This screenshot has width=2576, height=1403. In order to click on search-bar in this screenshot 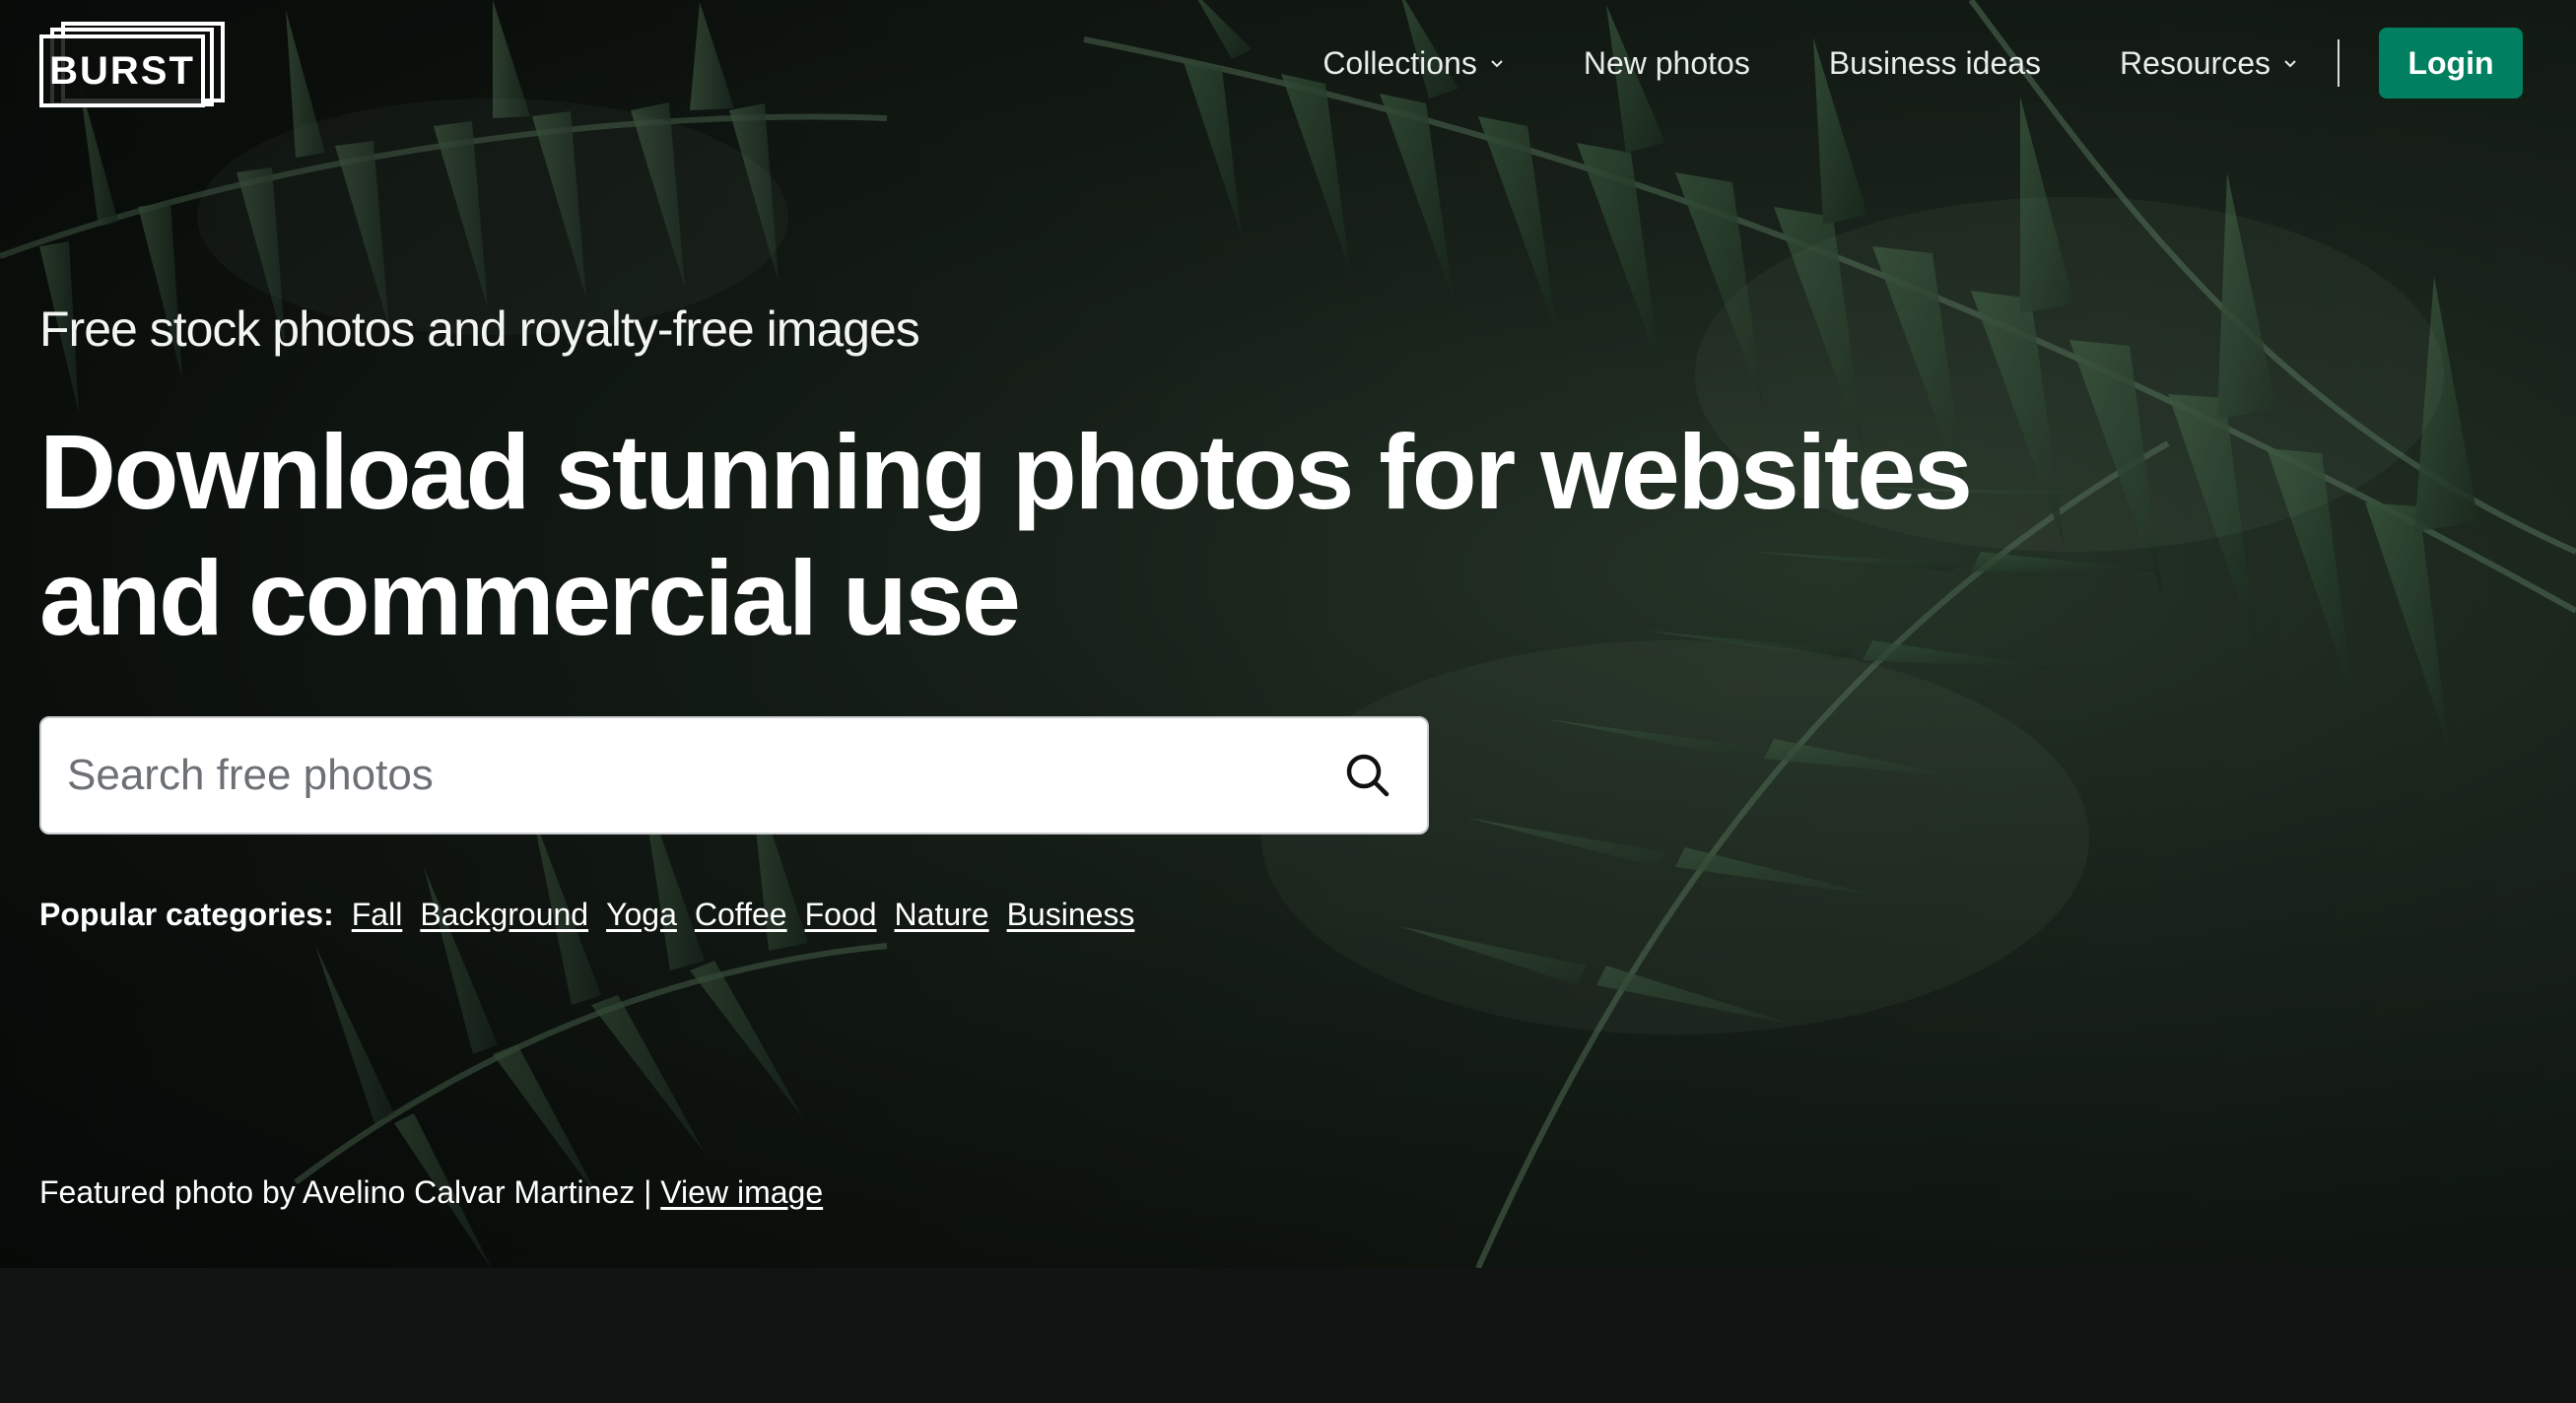, I will do `click(734, 775)`.